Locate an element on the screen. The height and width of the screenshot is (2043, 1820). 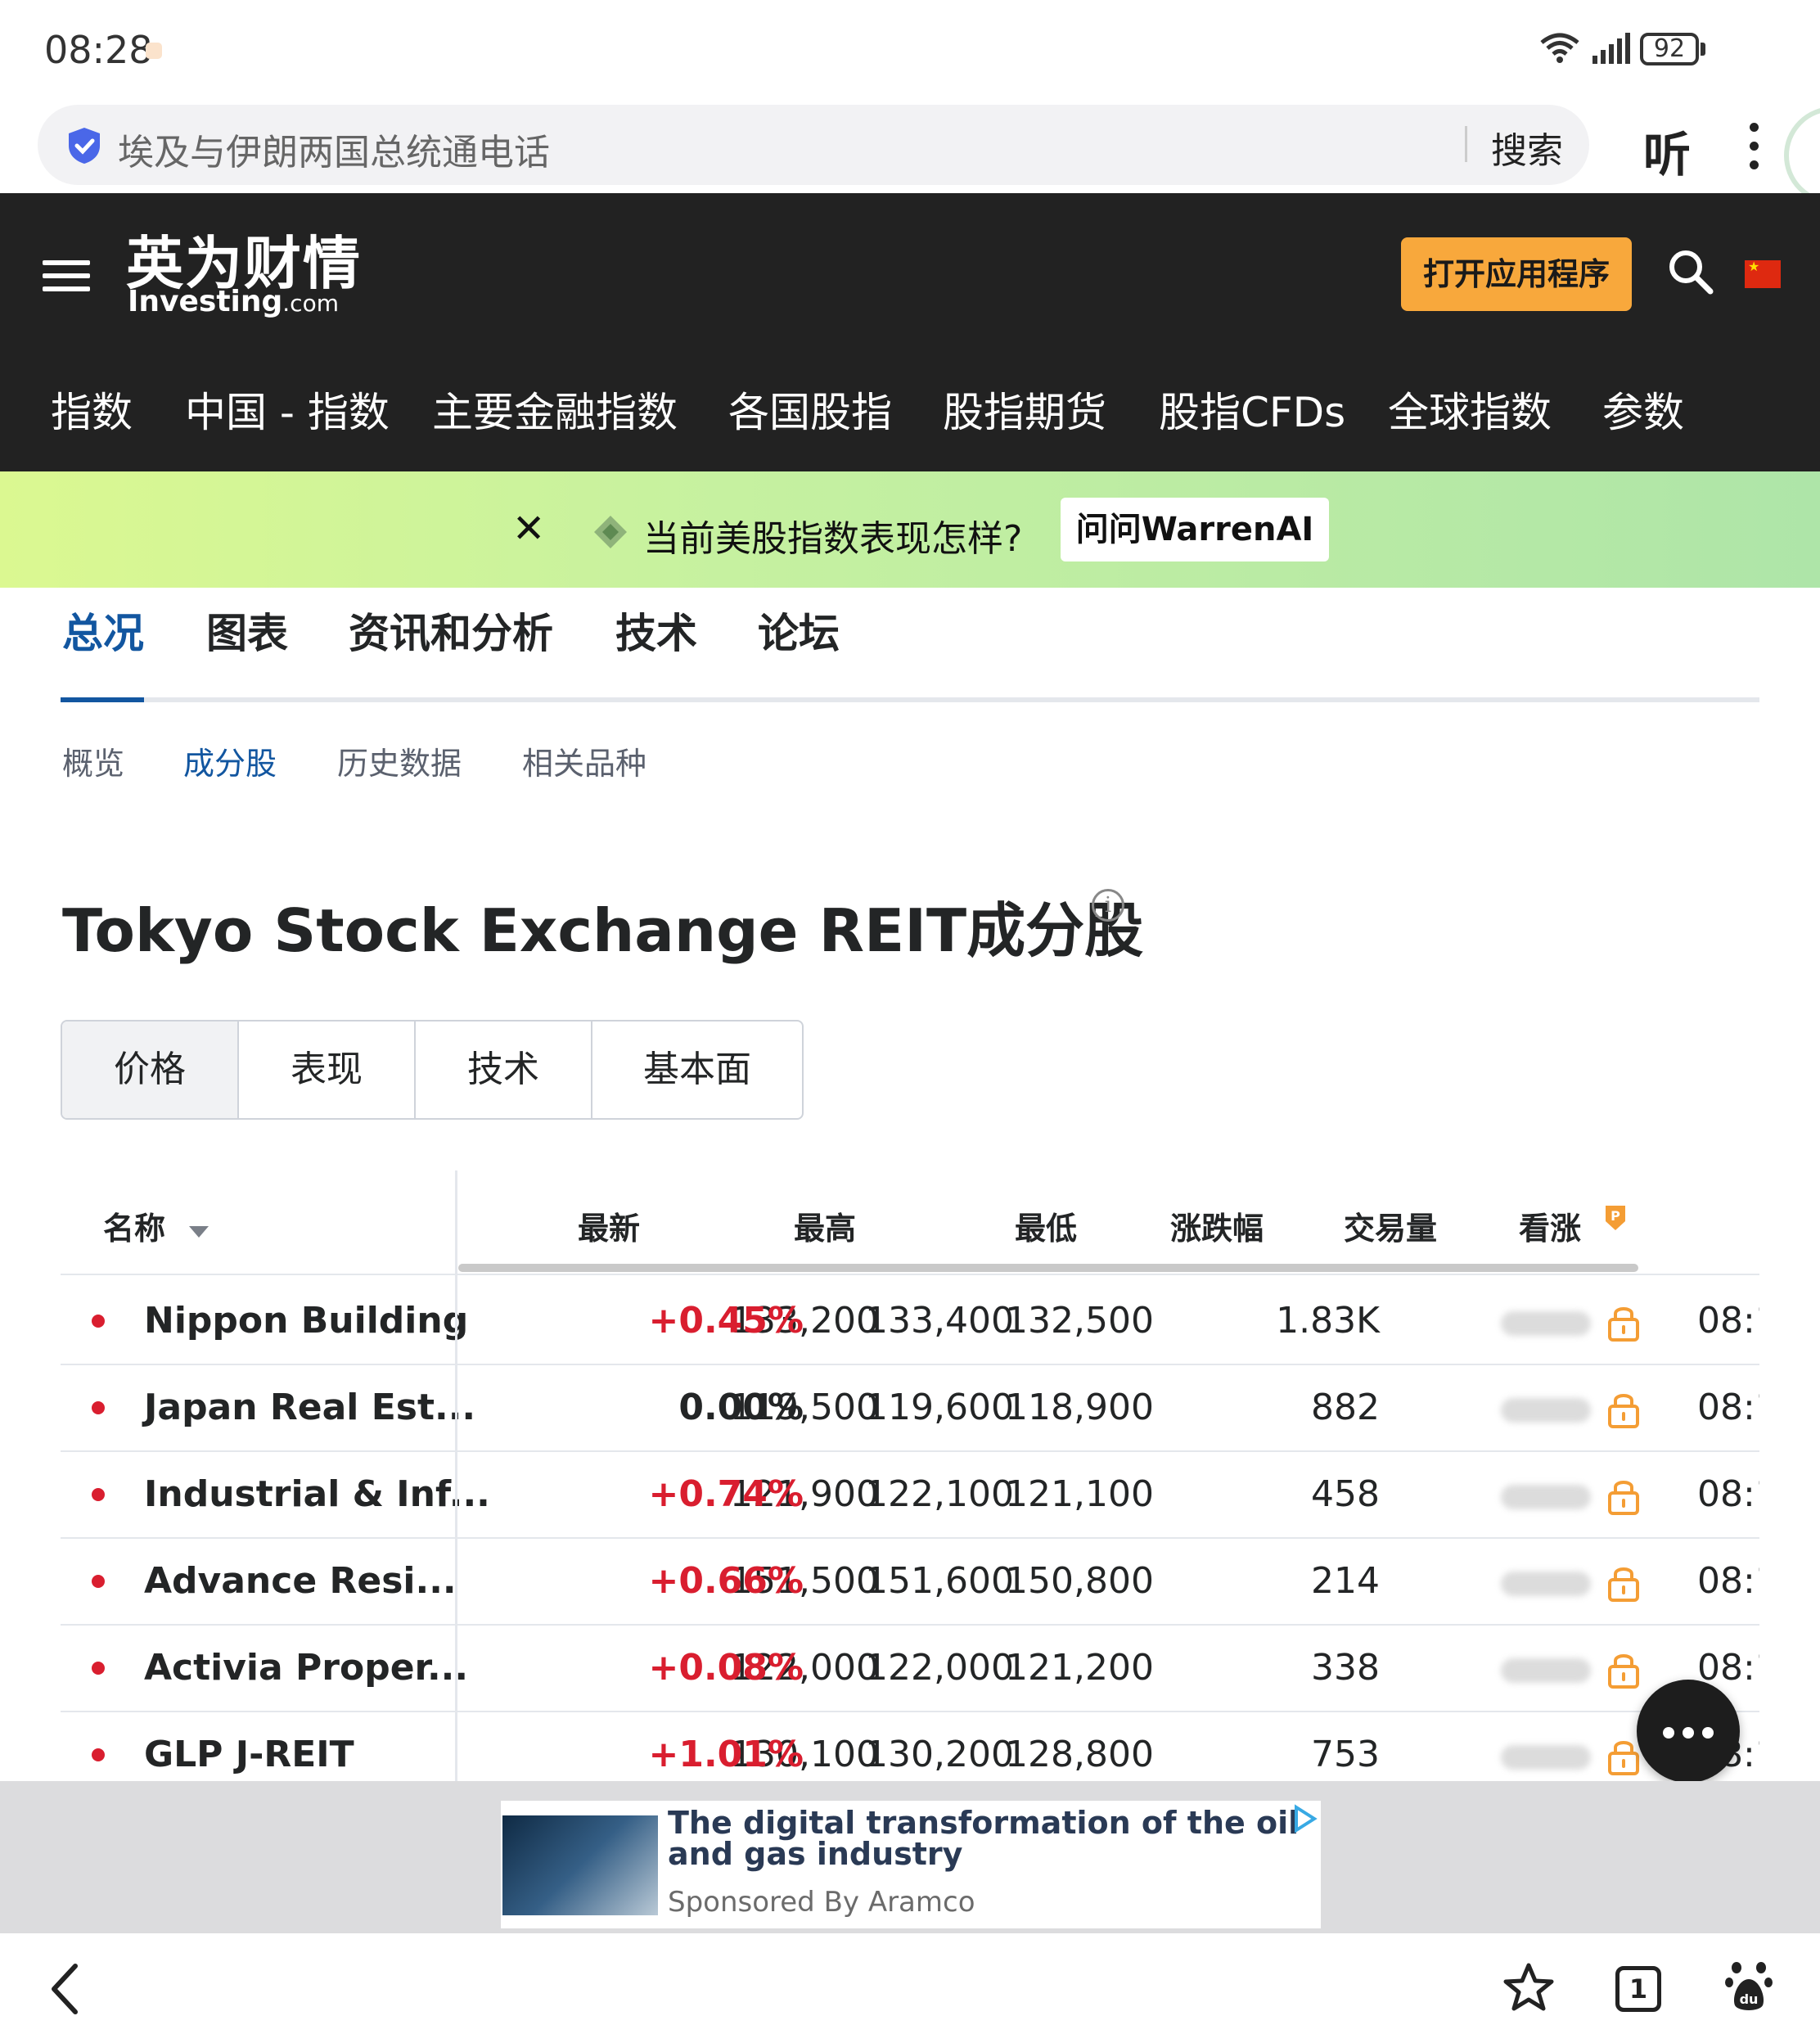
segment-performance: 表现 is located at coordinates (327, 1070).